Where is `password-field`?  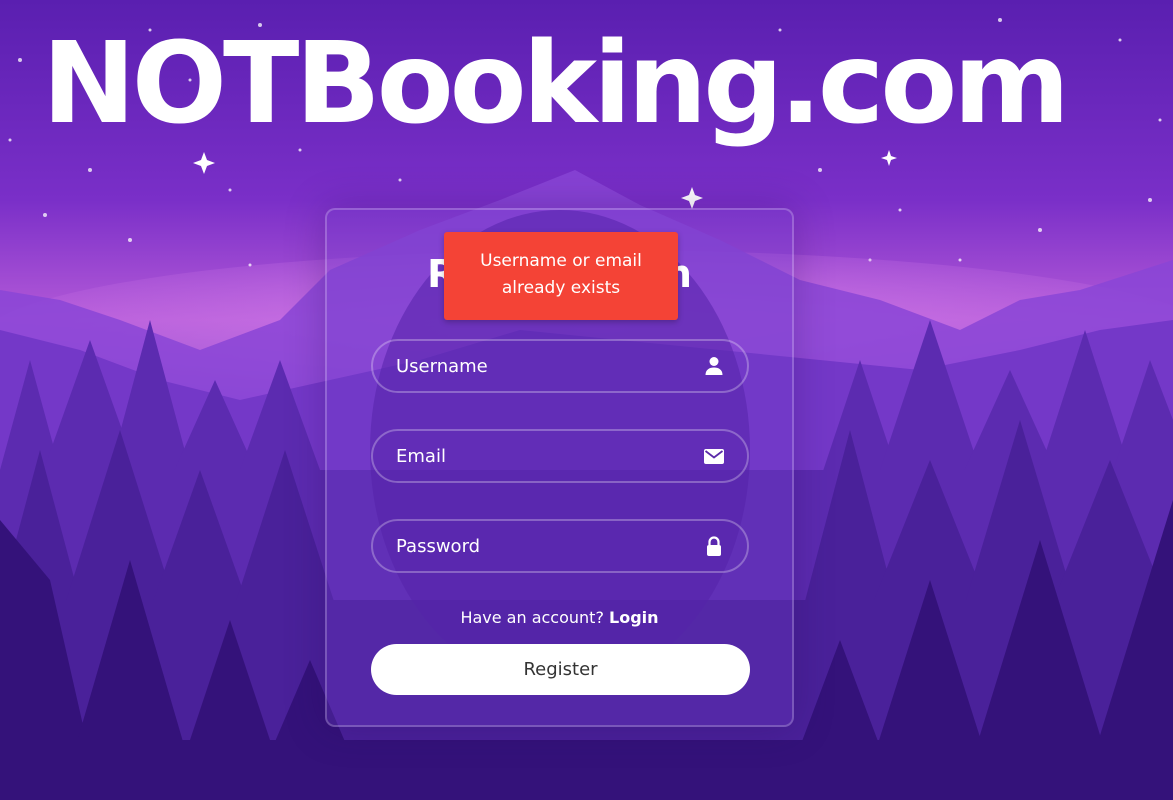 password-field is located at coordinates (560, 546).